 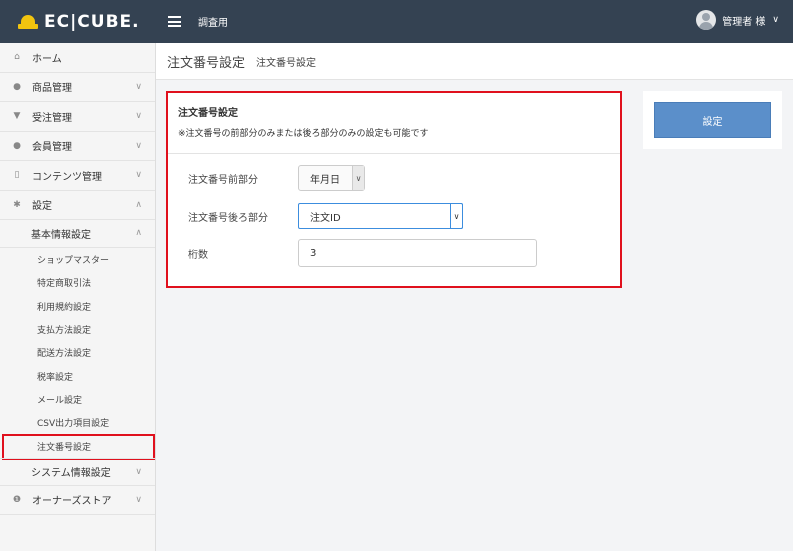 What do you see at coordinates (286, 63) in the screenshot?
I see `page-subtitle: 注文番号設定` at bounding box center [286, 63].